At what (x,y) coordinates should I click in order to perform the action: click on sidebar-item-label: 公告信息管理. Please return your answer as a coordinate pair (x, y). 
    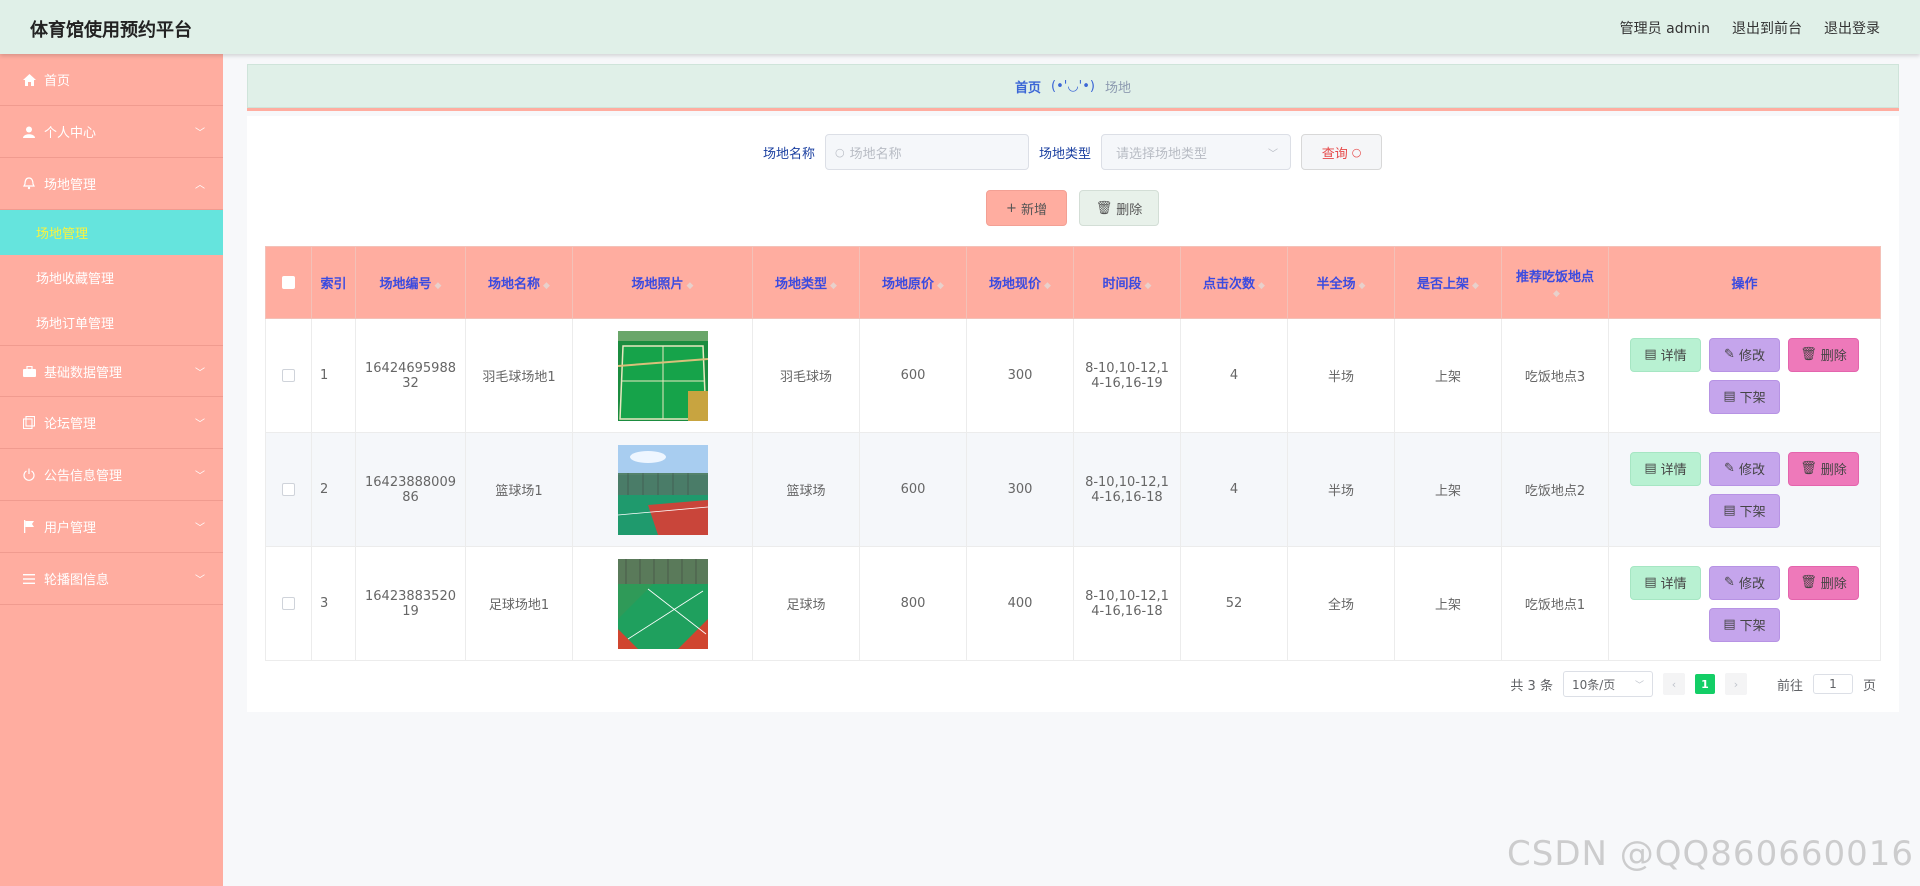
    Looking at the image, I should click on (83, 476).